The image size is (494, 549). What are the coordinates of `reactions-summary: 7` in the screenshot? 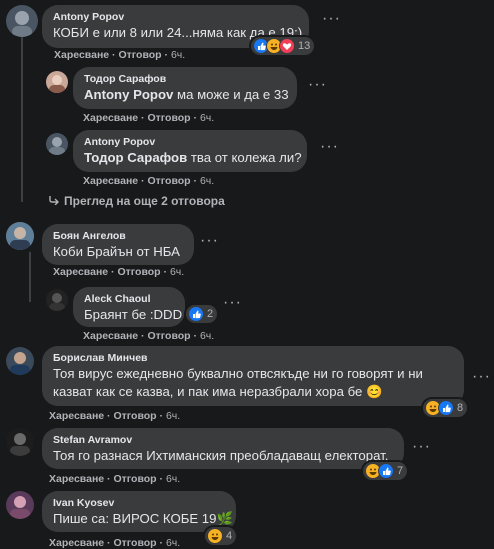 It's located at (385, 471).